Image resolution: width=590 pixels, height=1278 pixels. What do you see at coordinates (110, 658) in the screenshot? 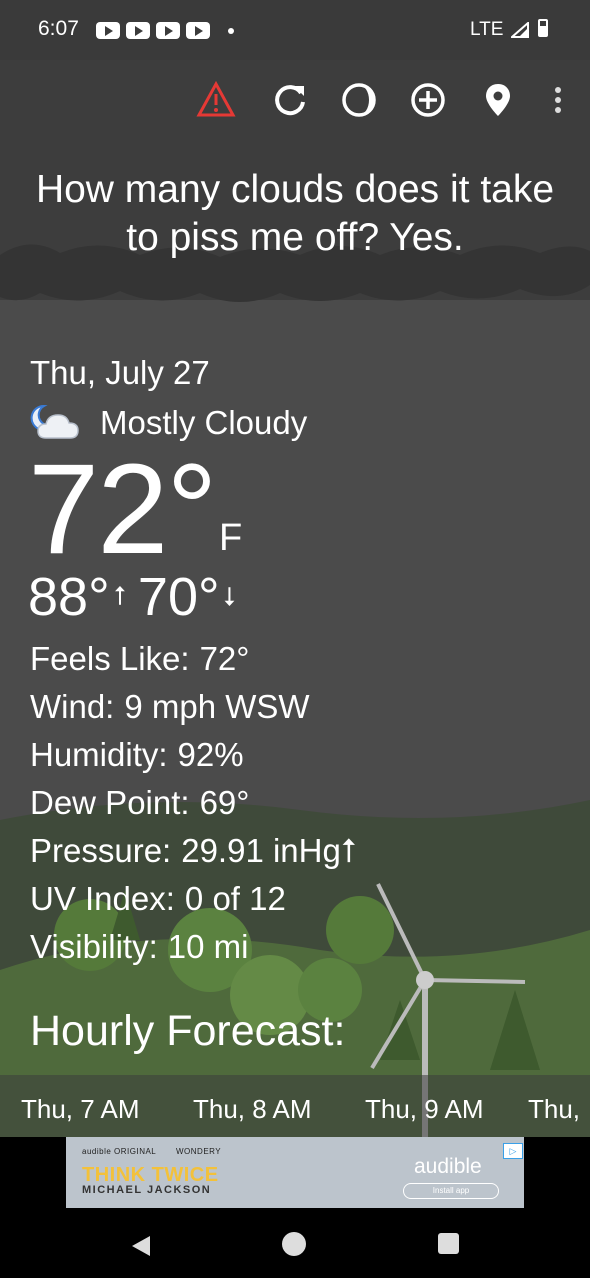
I see `detail-label: Feels Like:` at bounding box center [110, 658].